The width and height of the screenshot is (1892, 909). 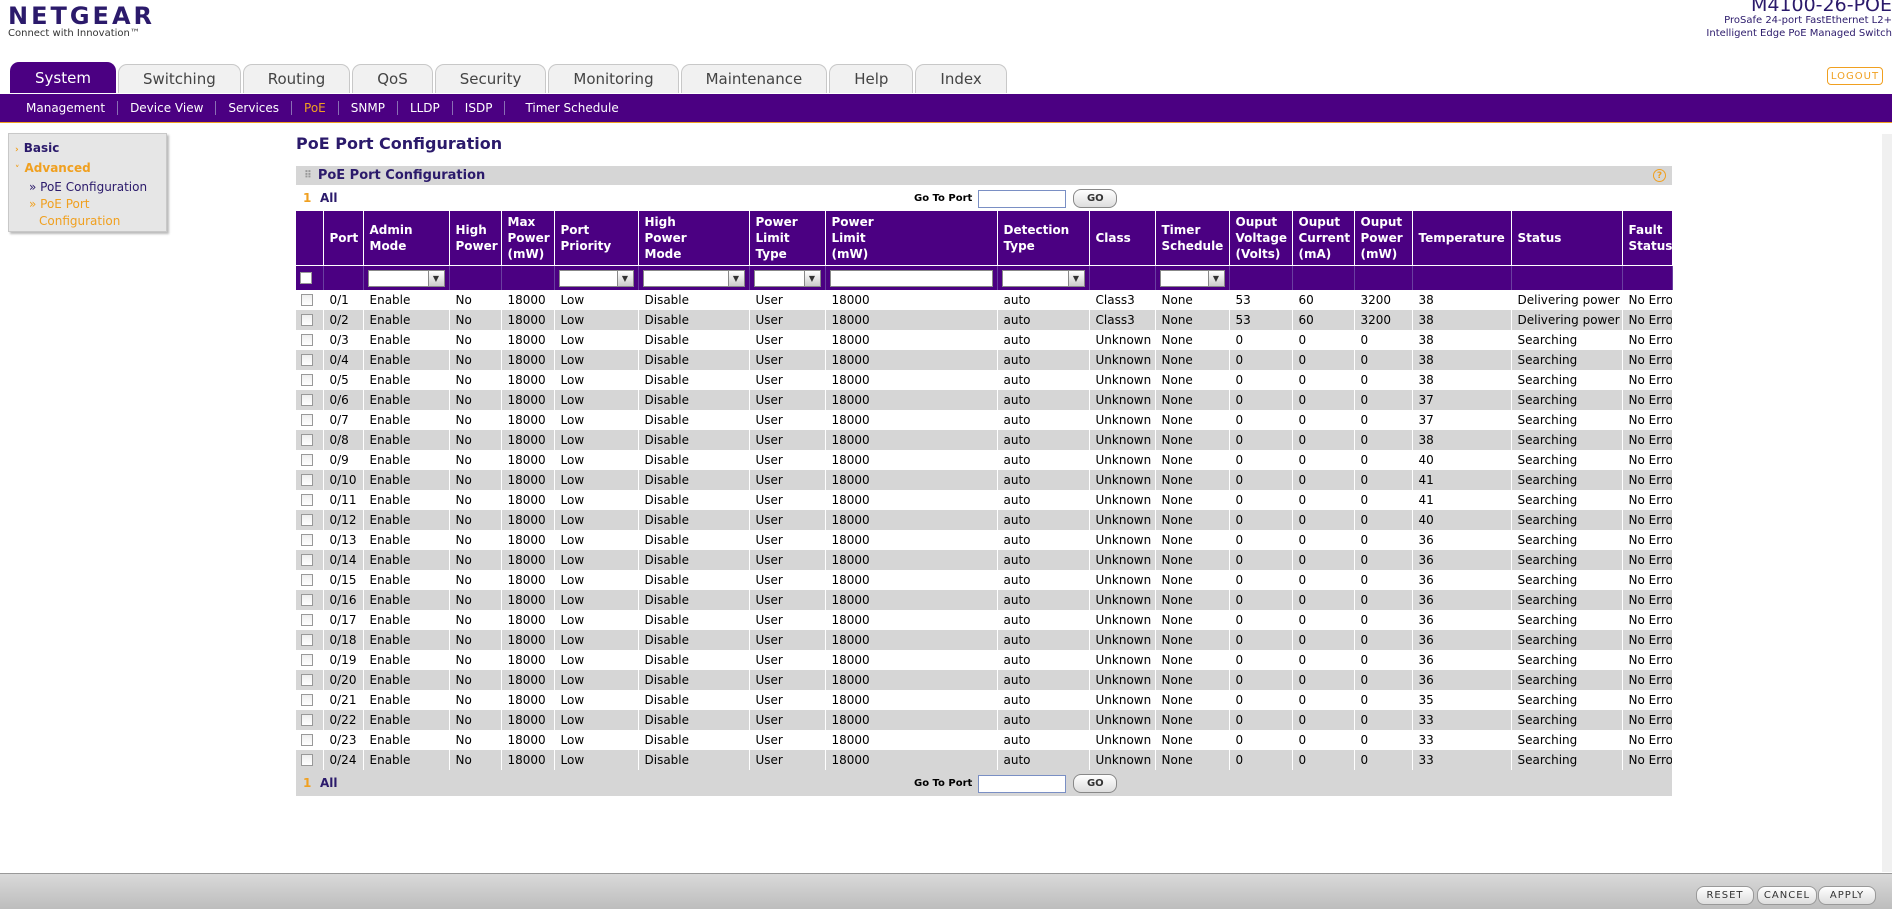 I want to click on subnav-poe: PoE, so click(x=315, y=108).